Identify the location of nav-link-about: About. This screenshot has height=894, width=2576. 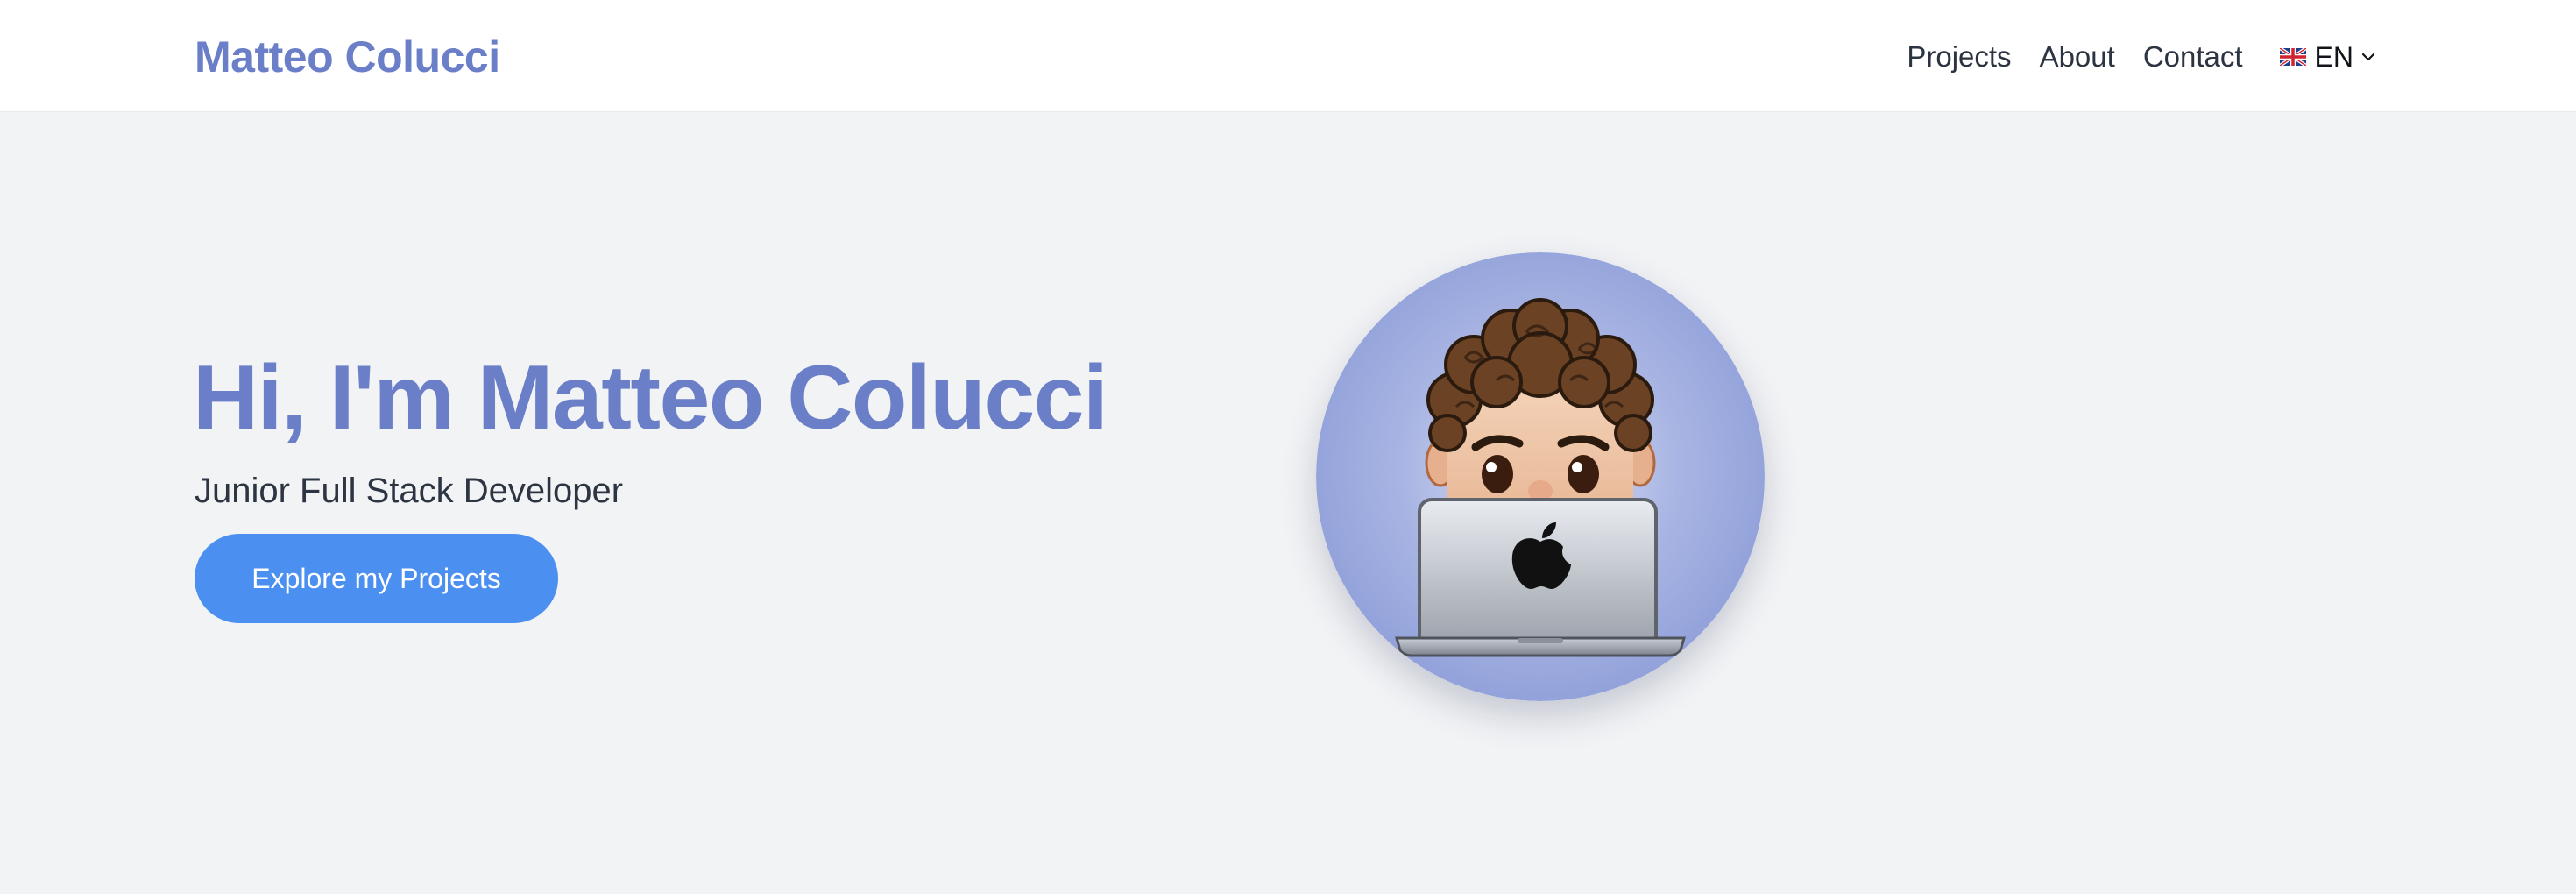
(2077, 57).